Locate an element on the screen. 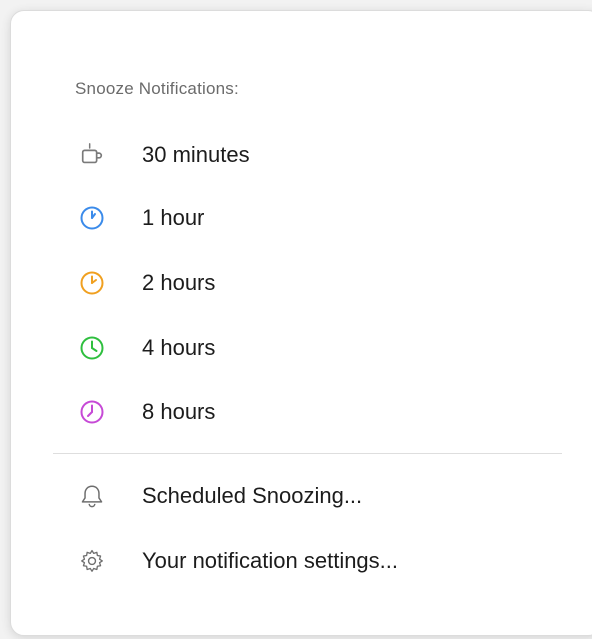 This screenshot has width=592, height=639. snooze-30-minutes-option: 30 minutes is located at coordinates (291, 155).